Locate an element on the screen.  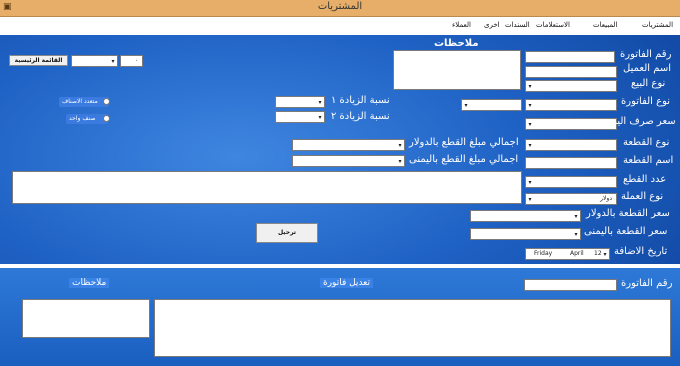
small-combo-value: ٠ is located at coordinates (137, 60).